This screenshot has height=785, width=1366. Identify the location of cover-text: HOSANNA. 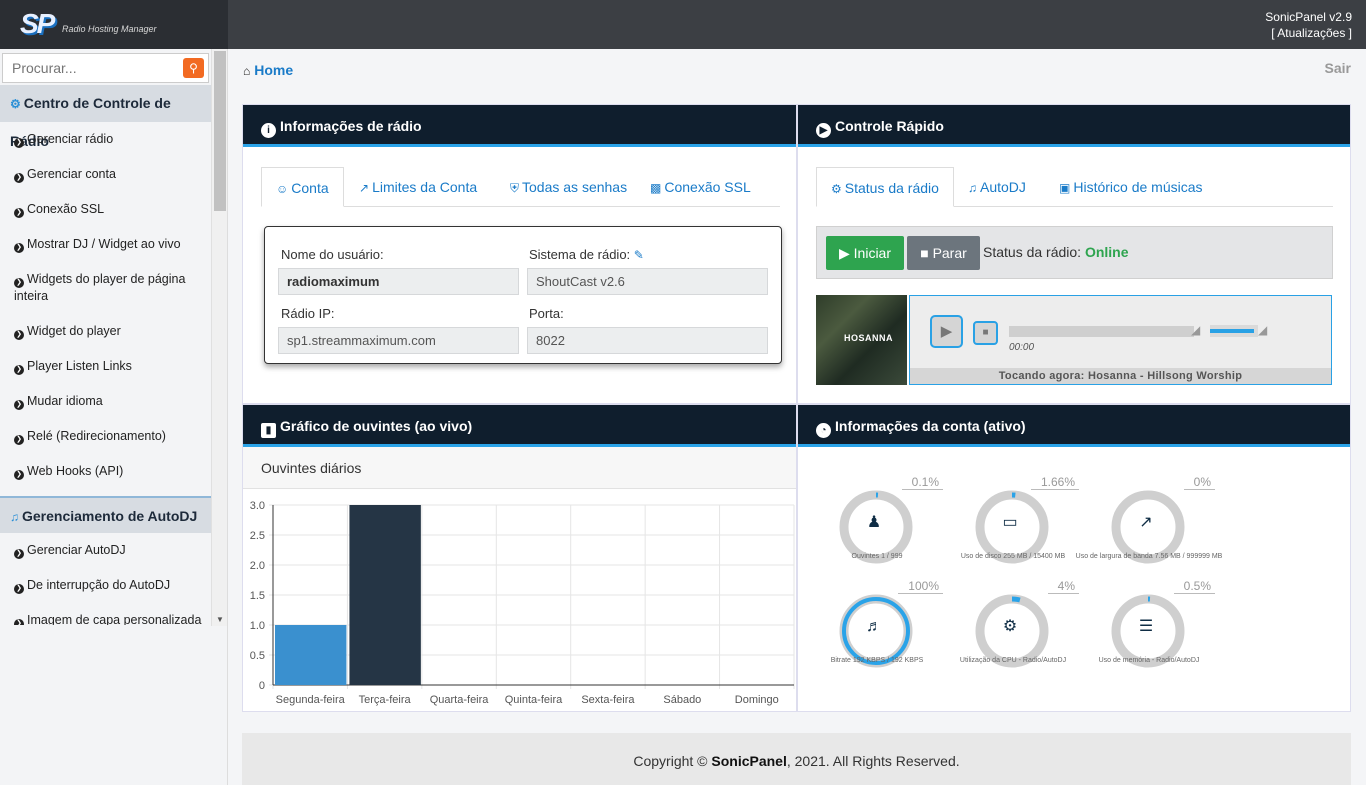
(869, 338).